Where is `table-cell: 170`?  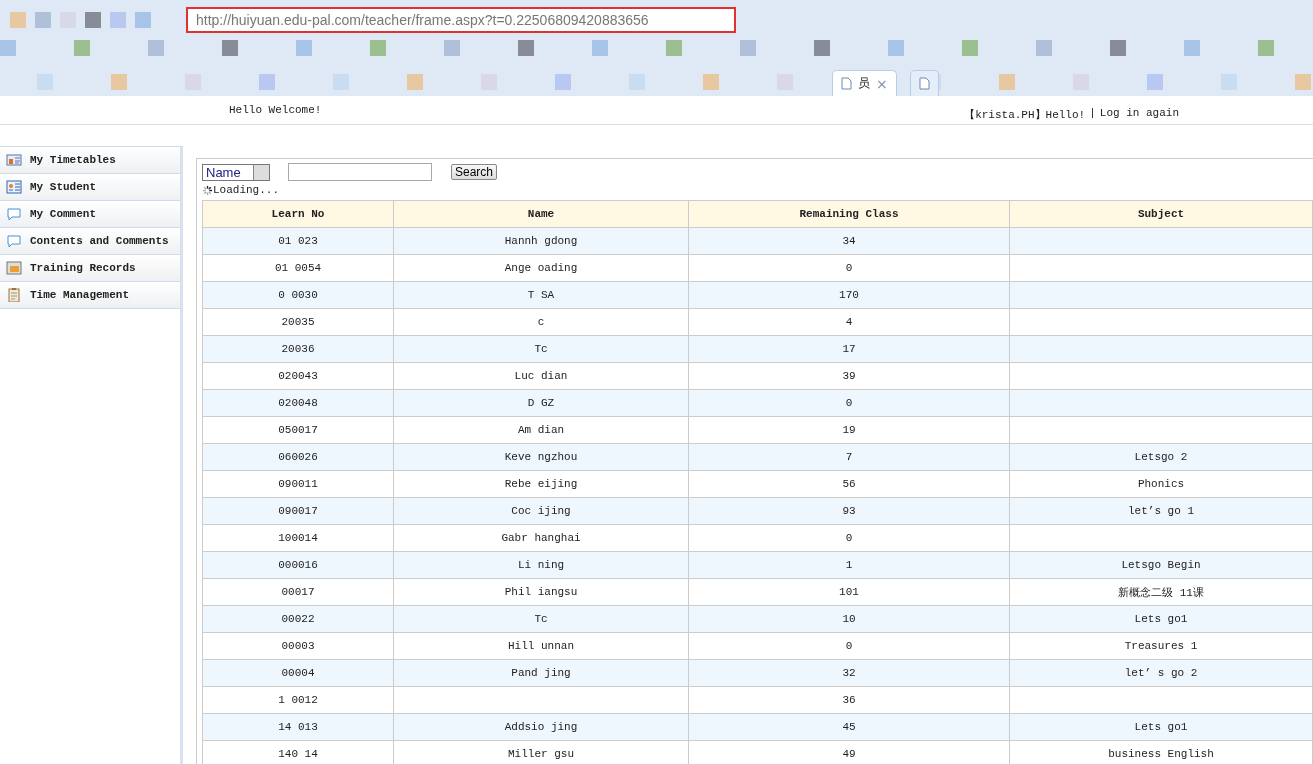
table-cell: 170 is located at coordinates (849, 295).